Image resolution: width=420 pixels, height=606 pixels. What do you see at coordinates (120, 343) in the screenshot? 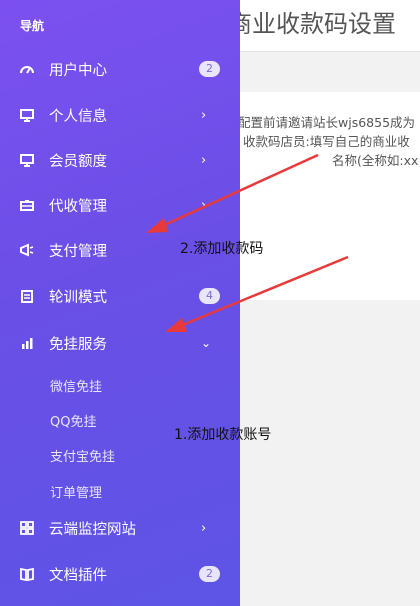
I see `sidebar-item-free-hosting-service: 免挂服务 ⌄` at bounding box center [120, 343].